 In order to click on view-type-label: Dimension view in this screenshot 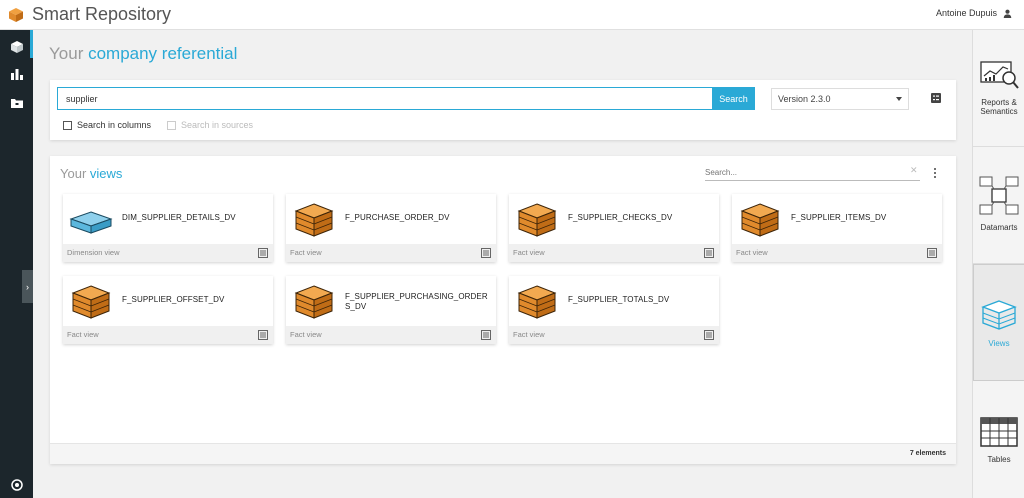, I will do `click(93, 252)`.